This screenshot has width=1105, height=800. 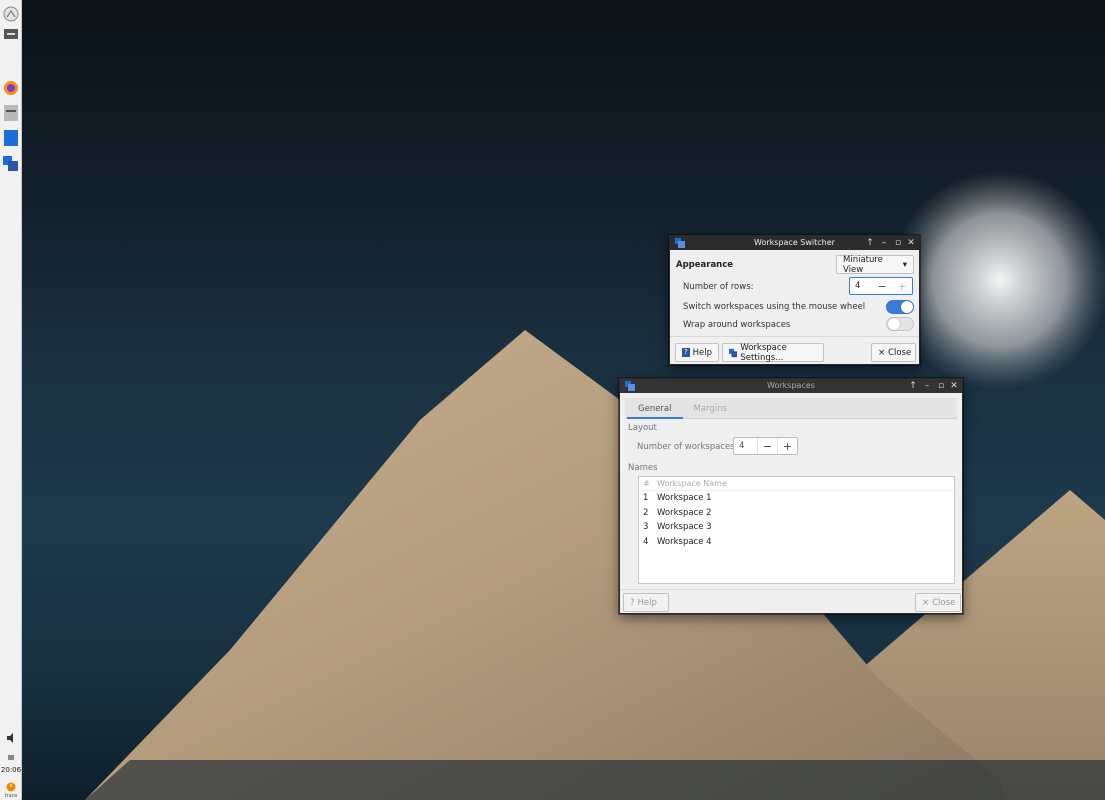 What do you see at coordinates (718, 287) in the screenshot?
I see `rows-label: Number of rows:` at bounding box center [718, 287].